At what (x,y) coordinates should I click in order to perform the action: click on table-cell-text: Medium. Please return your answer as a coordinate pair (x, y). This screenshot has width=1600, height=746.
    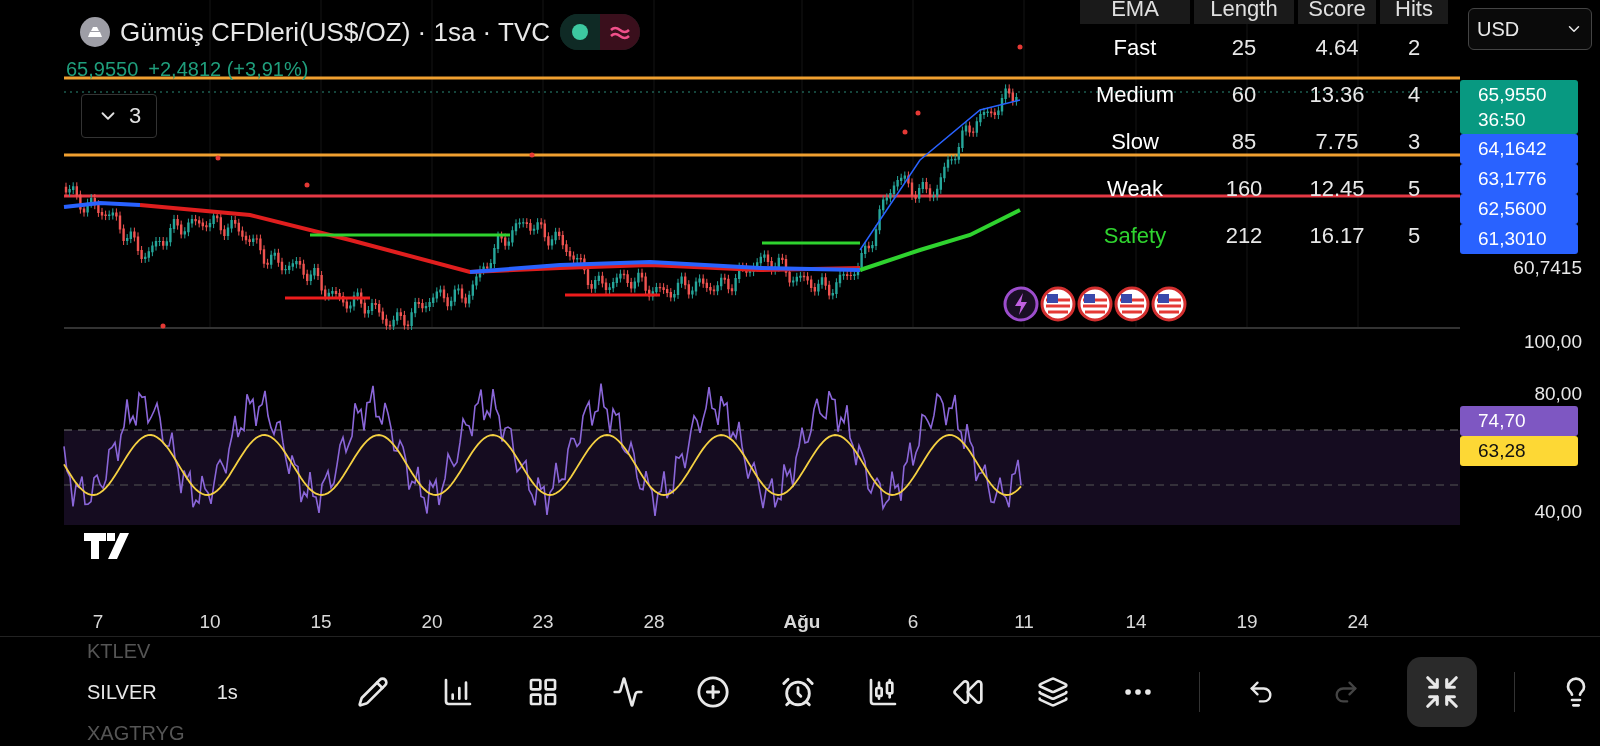
    Looking at the image, I should click on (1135, 94).